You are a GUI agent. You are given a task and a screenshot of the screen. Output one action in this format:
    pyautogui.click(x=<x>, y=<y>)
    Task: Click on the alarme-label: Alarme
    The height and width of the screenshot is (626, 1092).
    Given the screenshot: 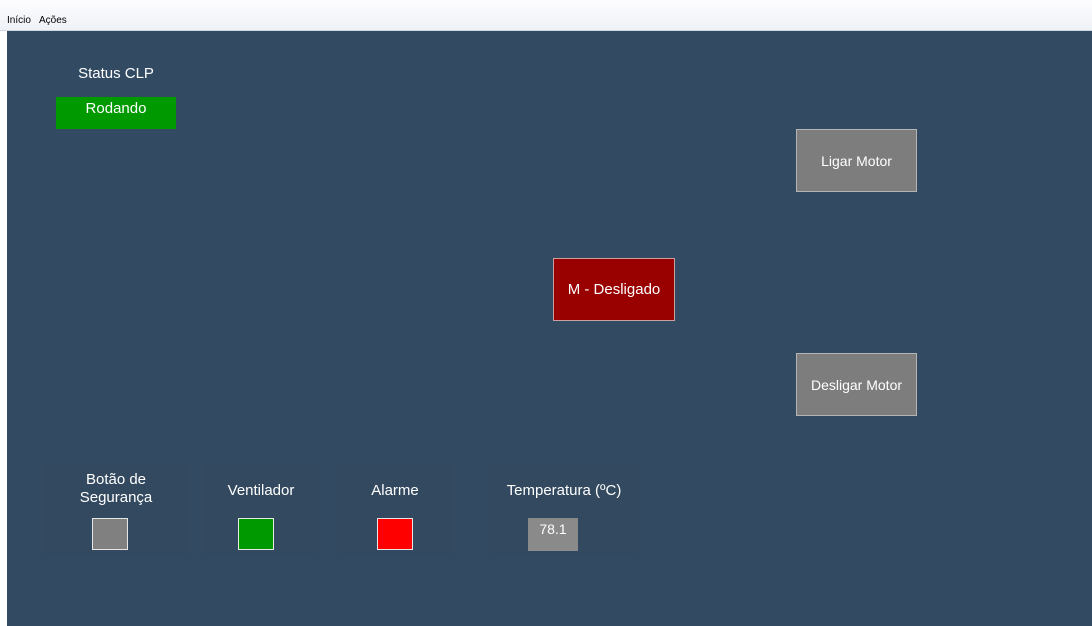 What is the action you would take?
    pyautogui.click(x=395, y=490)
    